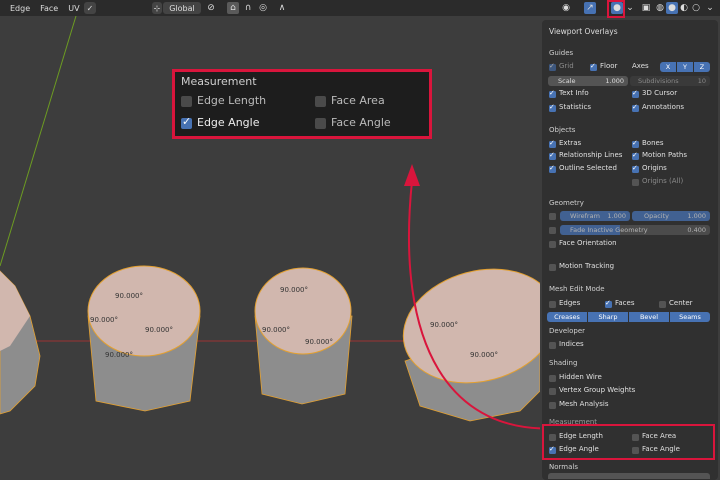 The width and height of the screenshot is (720, 480). What do you see at coordinates (552, 168) in the screenshot?
I see `outline-selected-checkbox` at bounding box center [552, 168].